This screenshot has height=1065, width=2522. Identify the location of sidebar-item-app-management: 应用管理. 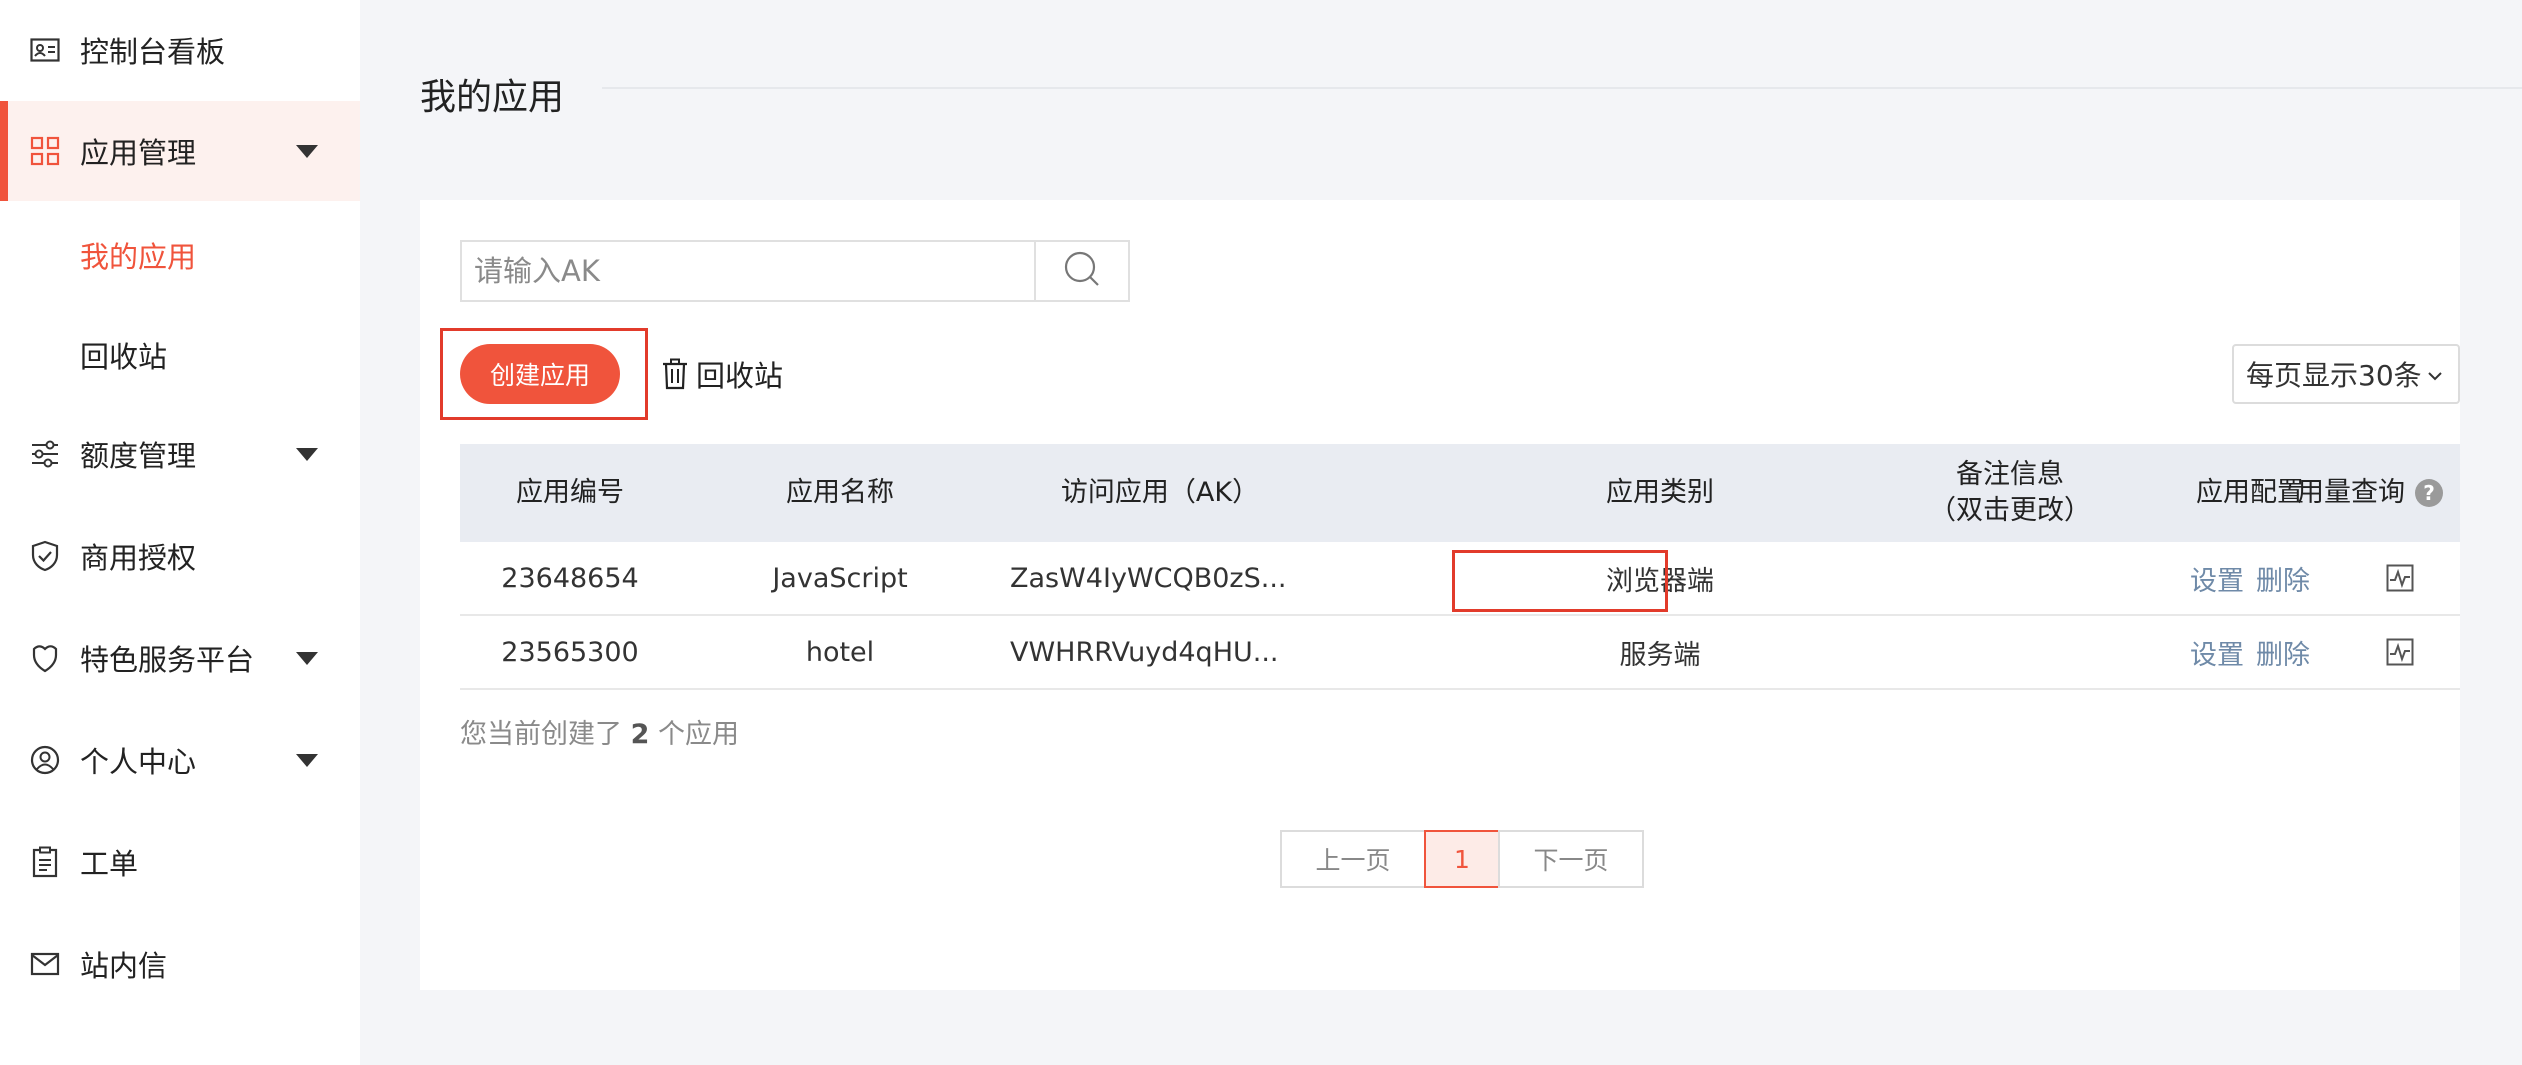
(180, 151).